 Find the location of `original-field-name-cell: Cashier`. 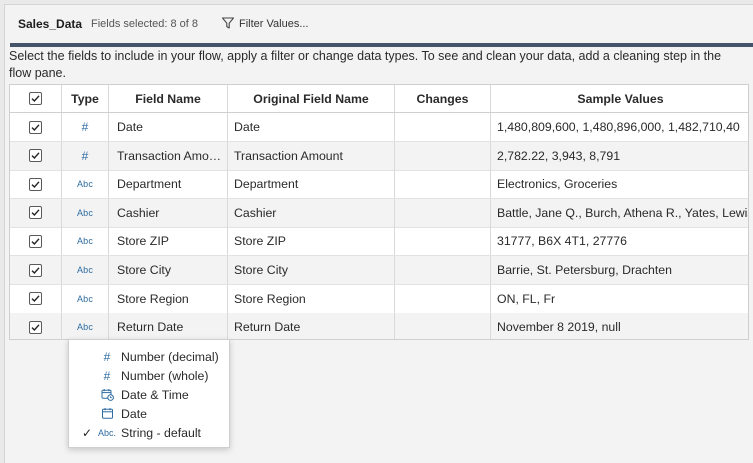

original-field-name-cell: Cashier is located at coordinates (311, 212).